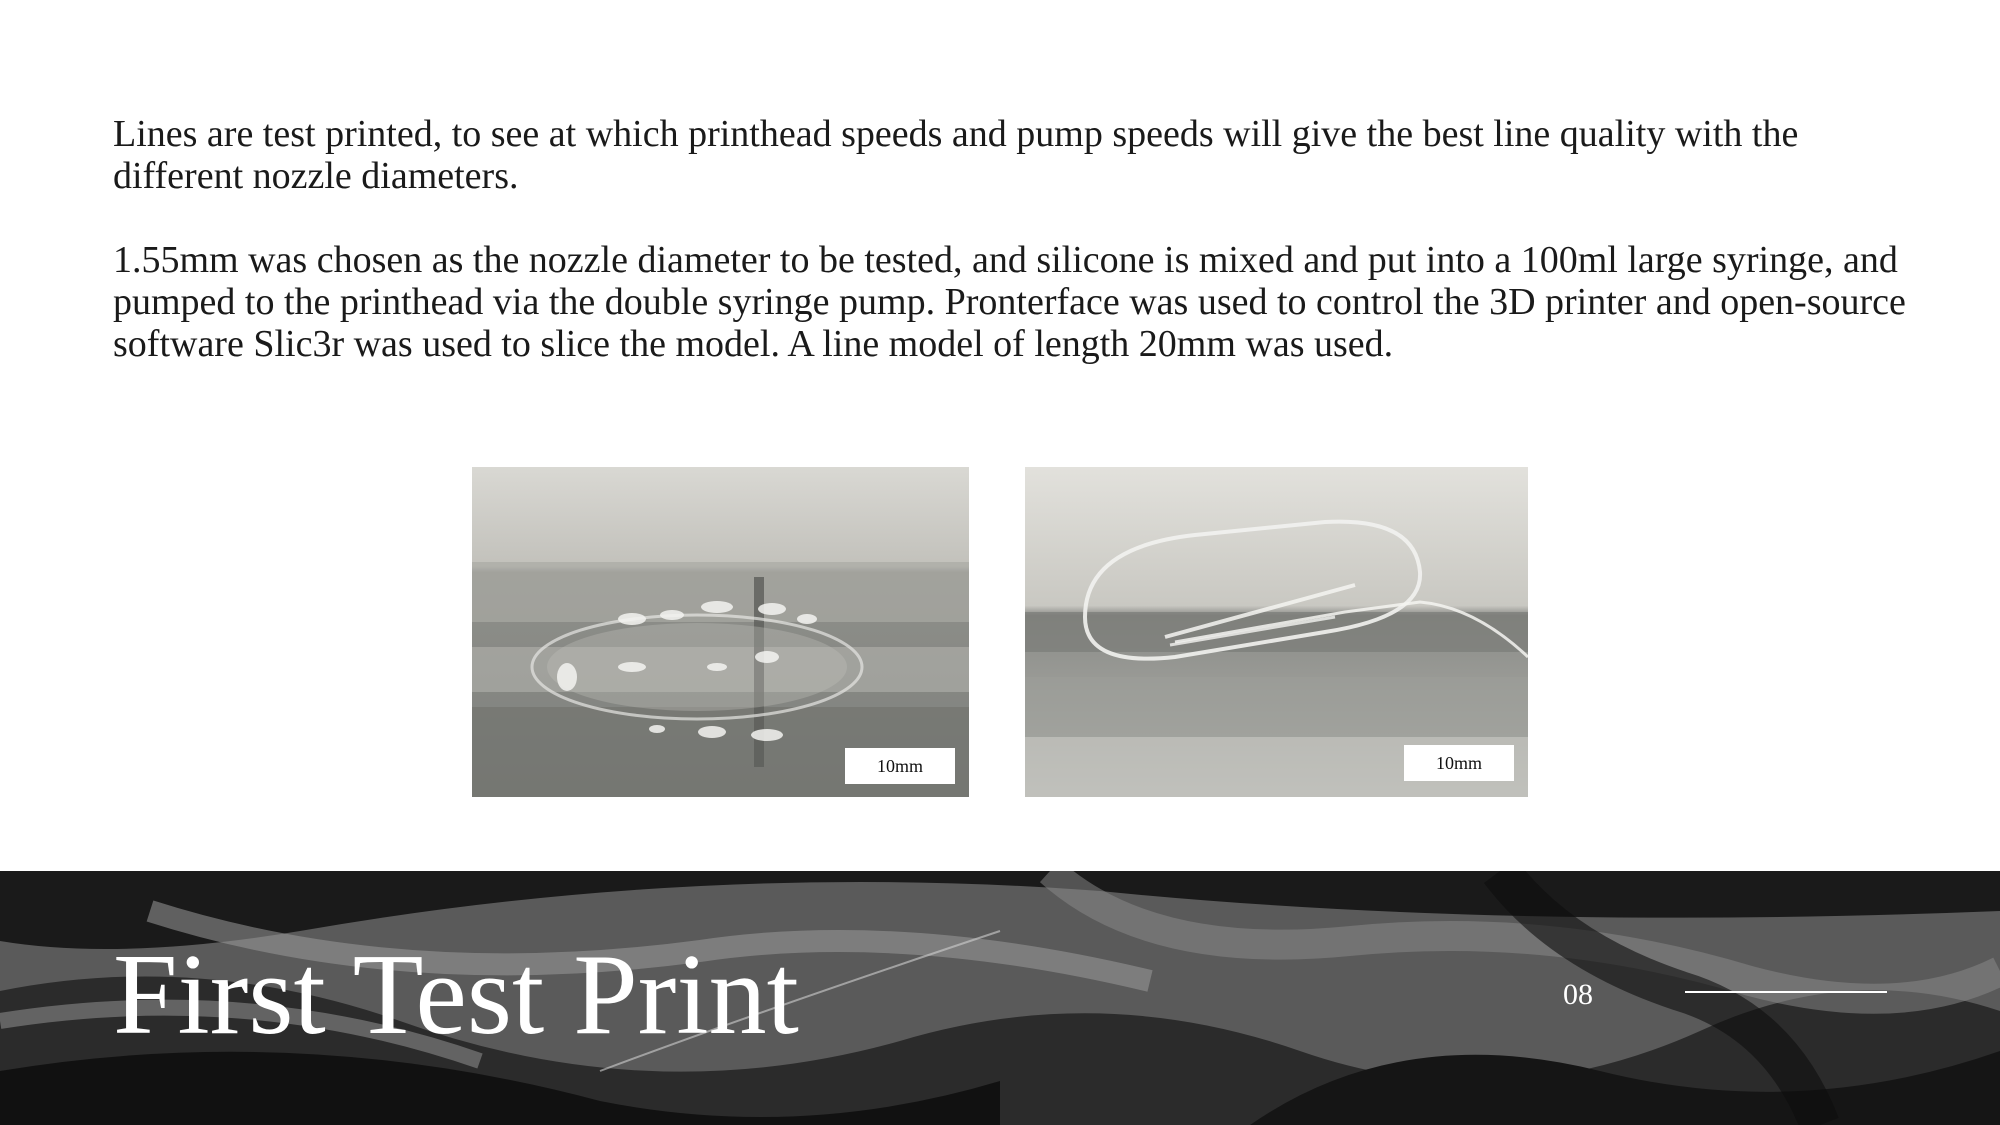 The width and height of the screenshot is (2000, 1125). I want to click on page-number: 08, so click(1578, 994).